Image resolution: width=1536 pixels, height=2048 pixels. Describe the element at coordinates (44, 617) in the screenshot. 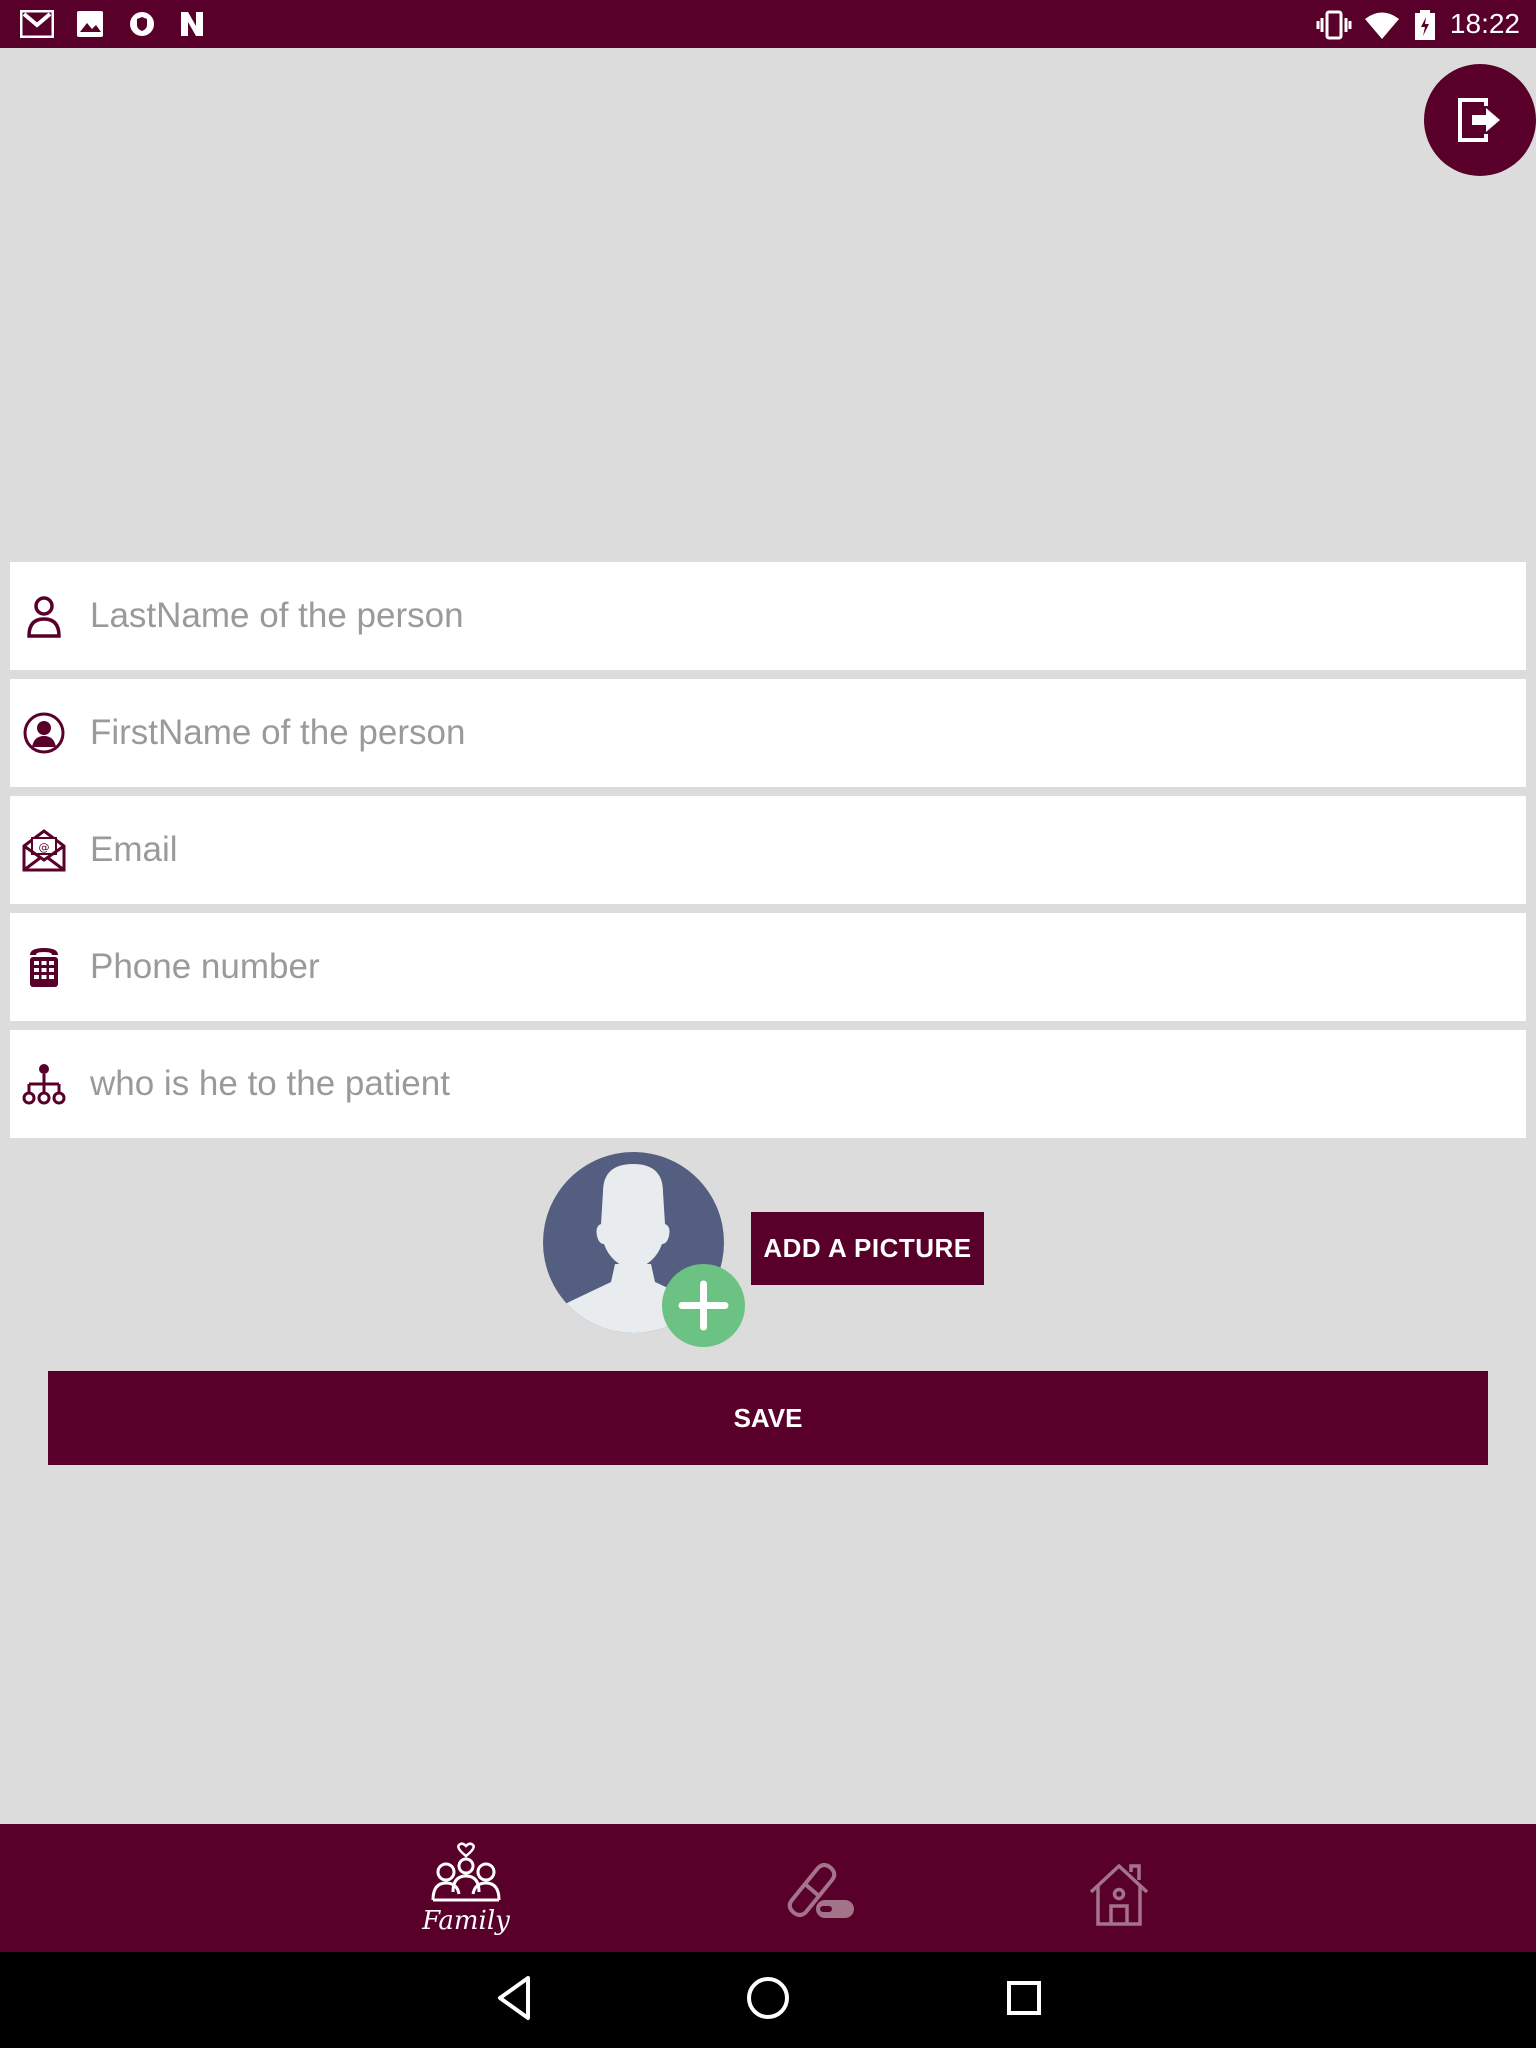

I see `person-outline-icon` at that location.